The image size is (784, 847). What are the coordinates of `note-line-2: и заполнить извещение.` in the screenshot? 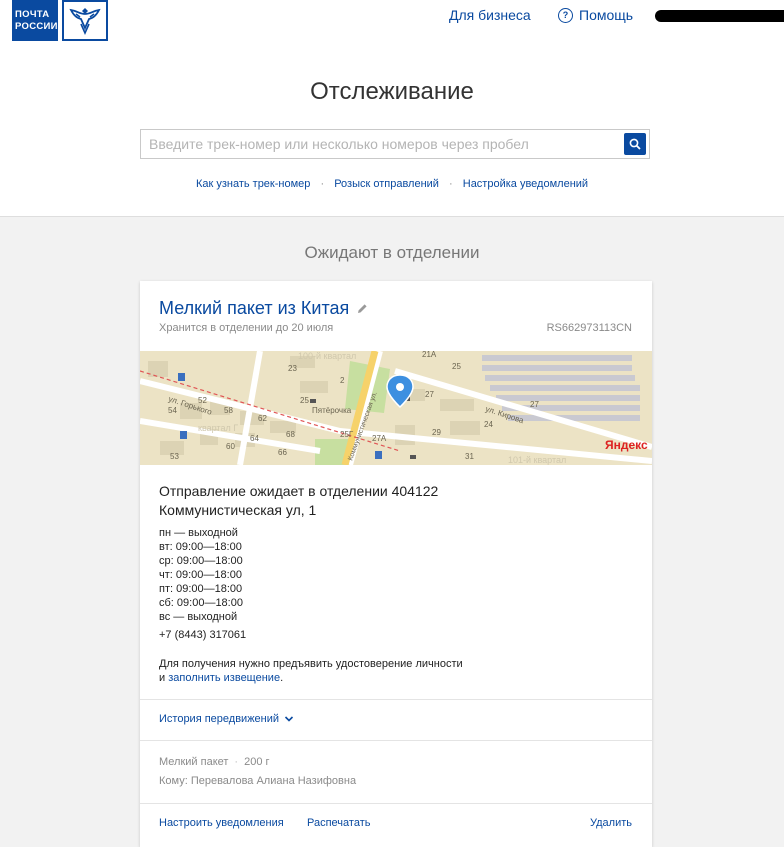 It's located at (221, 678).